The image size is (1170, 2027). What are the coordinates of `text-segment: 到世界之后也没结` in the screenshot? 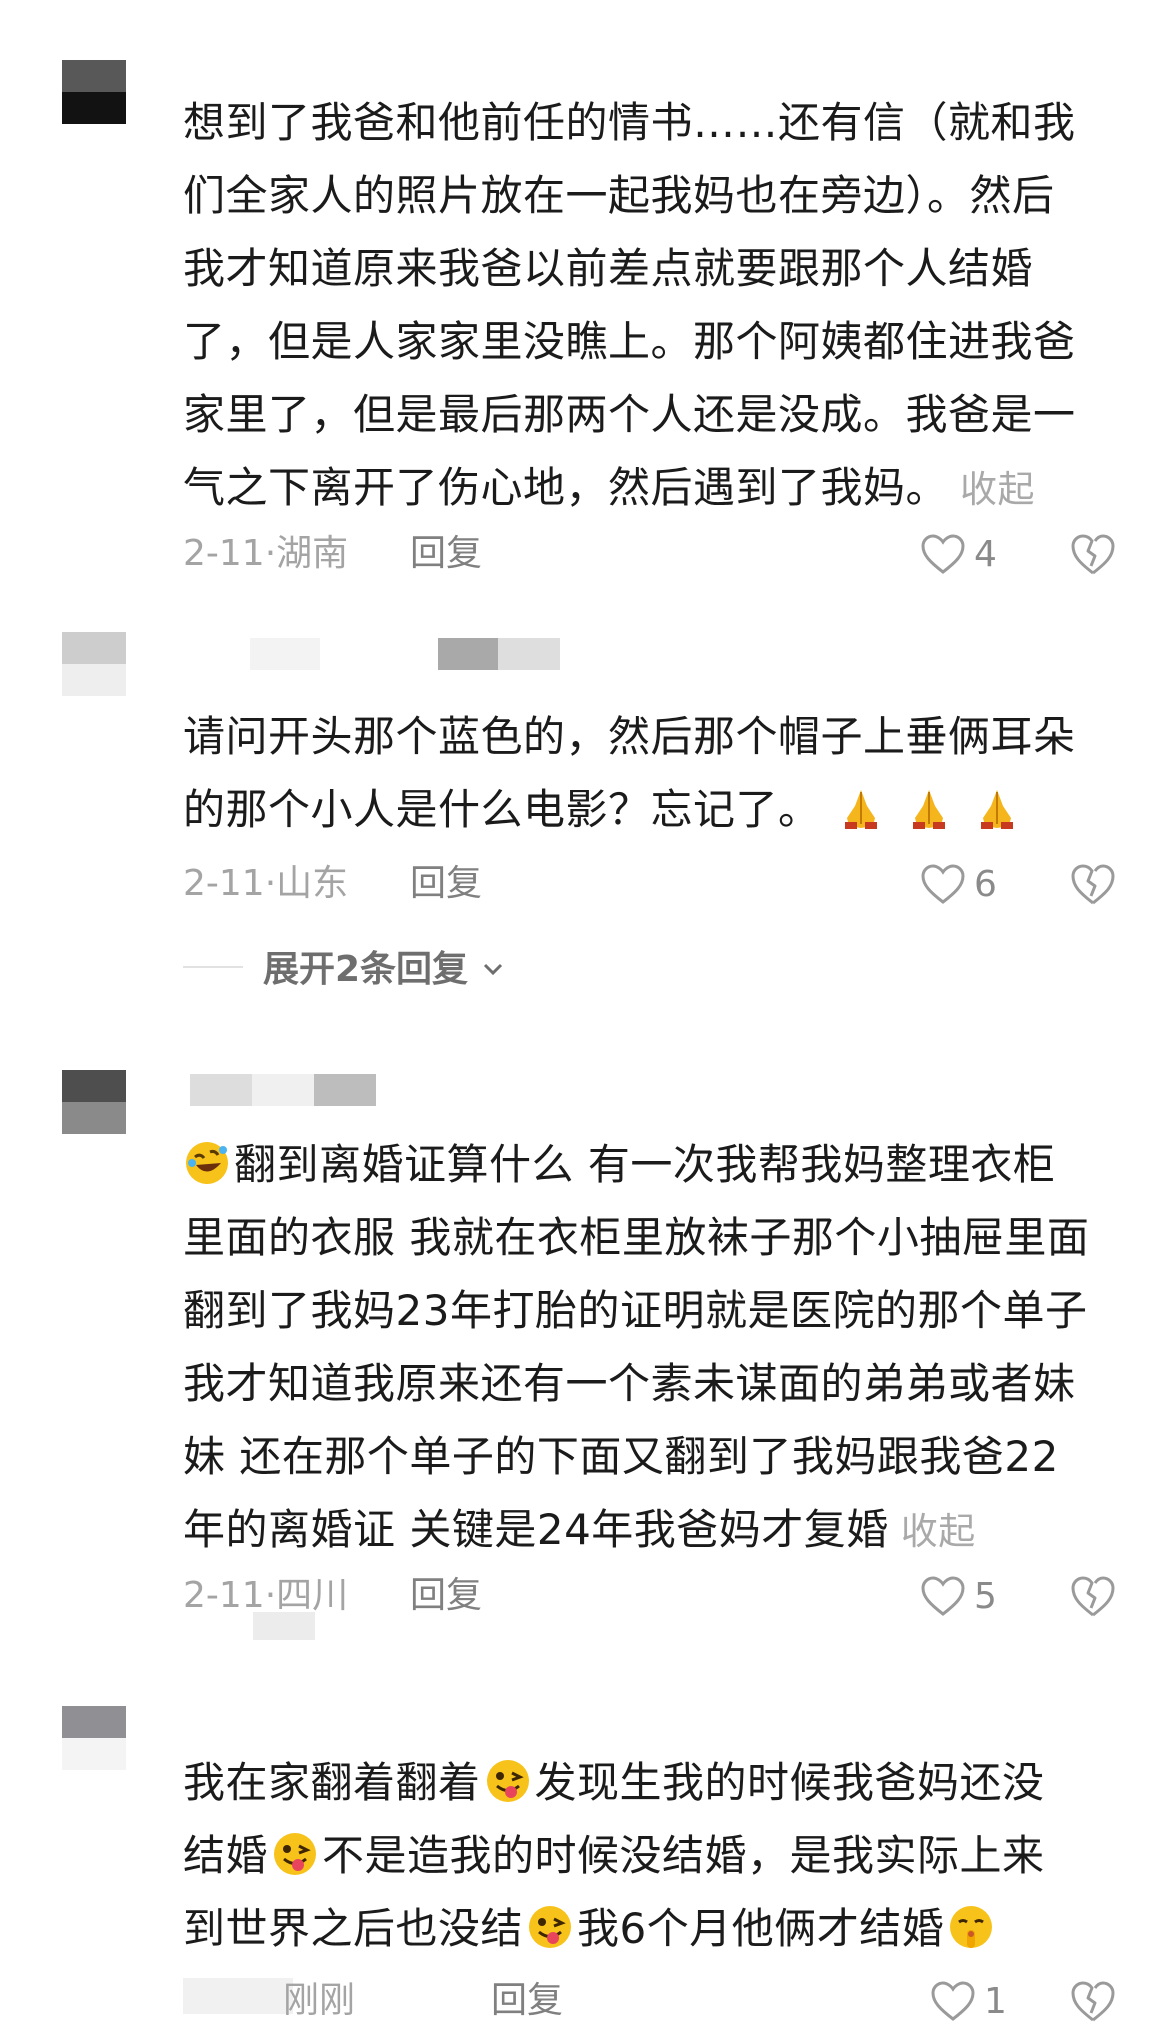 It's located at (353, 1928).